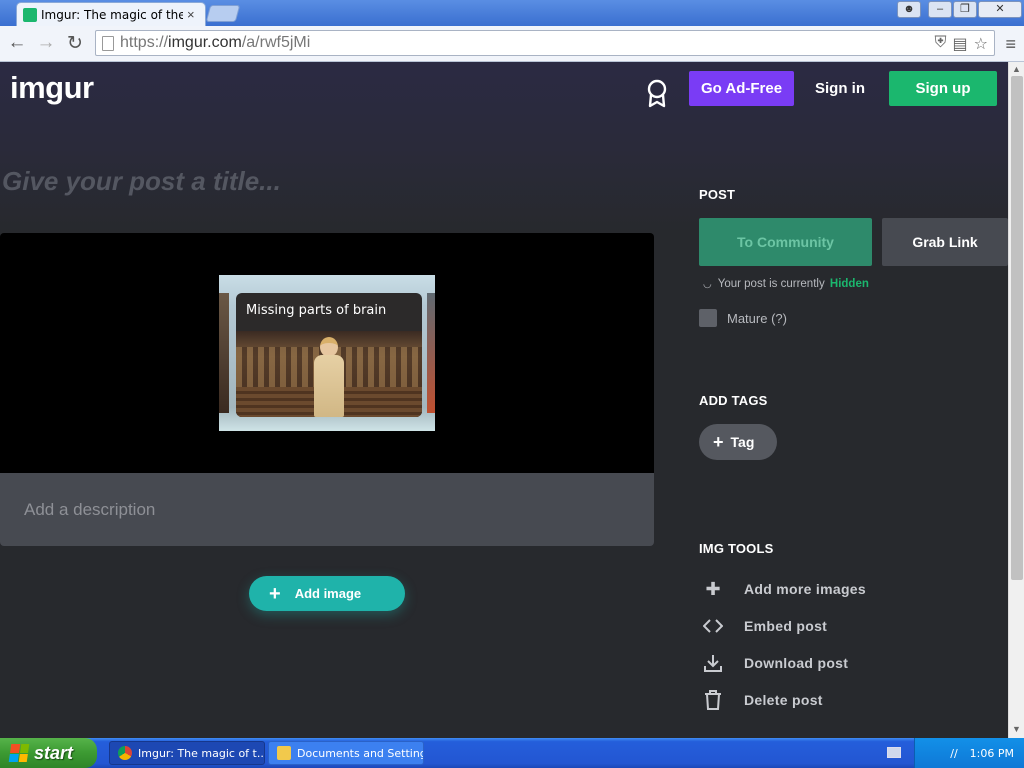 The height and width of the screenshot is (768, 1024). I want to click on hidden-status-link: Hidden, so click(849, 284).